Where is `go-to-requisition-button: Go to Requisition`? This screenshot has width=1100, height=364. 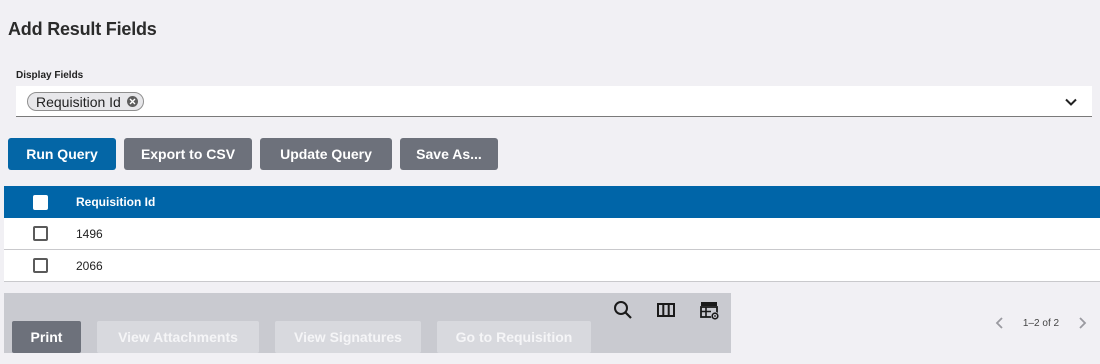 go-to-requisition-button: Go to Requisition is located at coordinates (514, 337).